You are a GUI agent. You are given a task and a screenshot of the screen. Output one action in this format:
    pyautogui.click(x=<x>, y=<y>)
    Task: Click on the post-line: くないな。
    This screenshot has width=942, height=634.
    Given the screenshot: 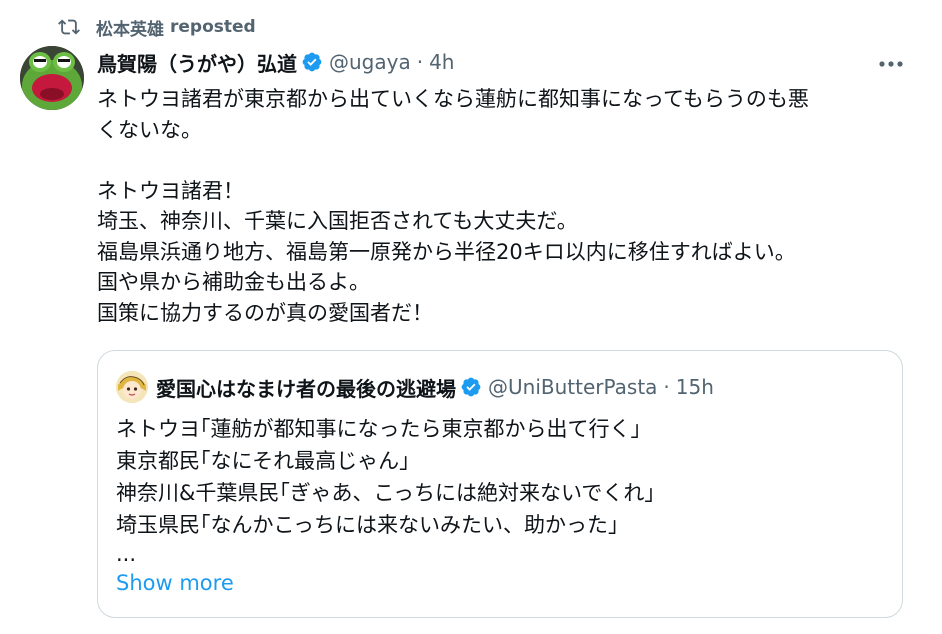 What is the action you would take?
    pyautogui.click(x=149, y=129)
    